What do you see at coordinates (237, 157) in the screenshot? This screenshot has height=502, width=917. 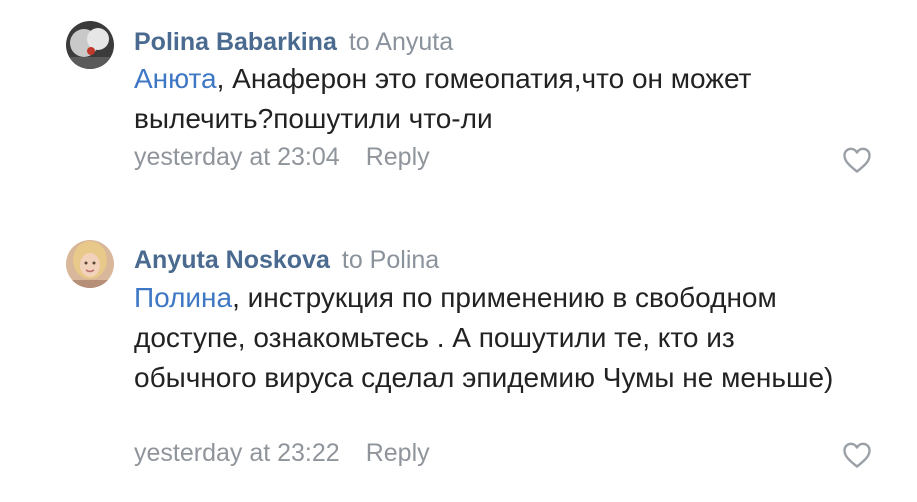 I see `comment-timestamp: yesterday at 23:04` at bounding box center [237, 157].